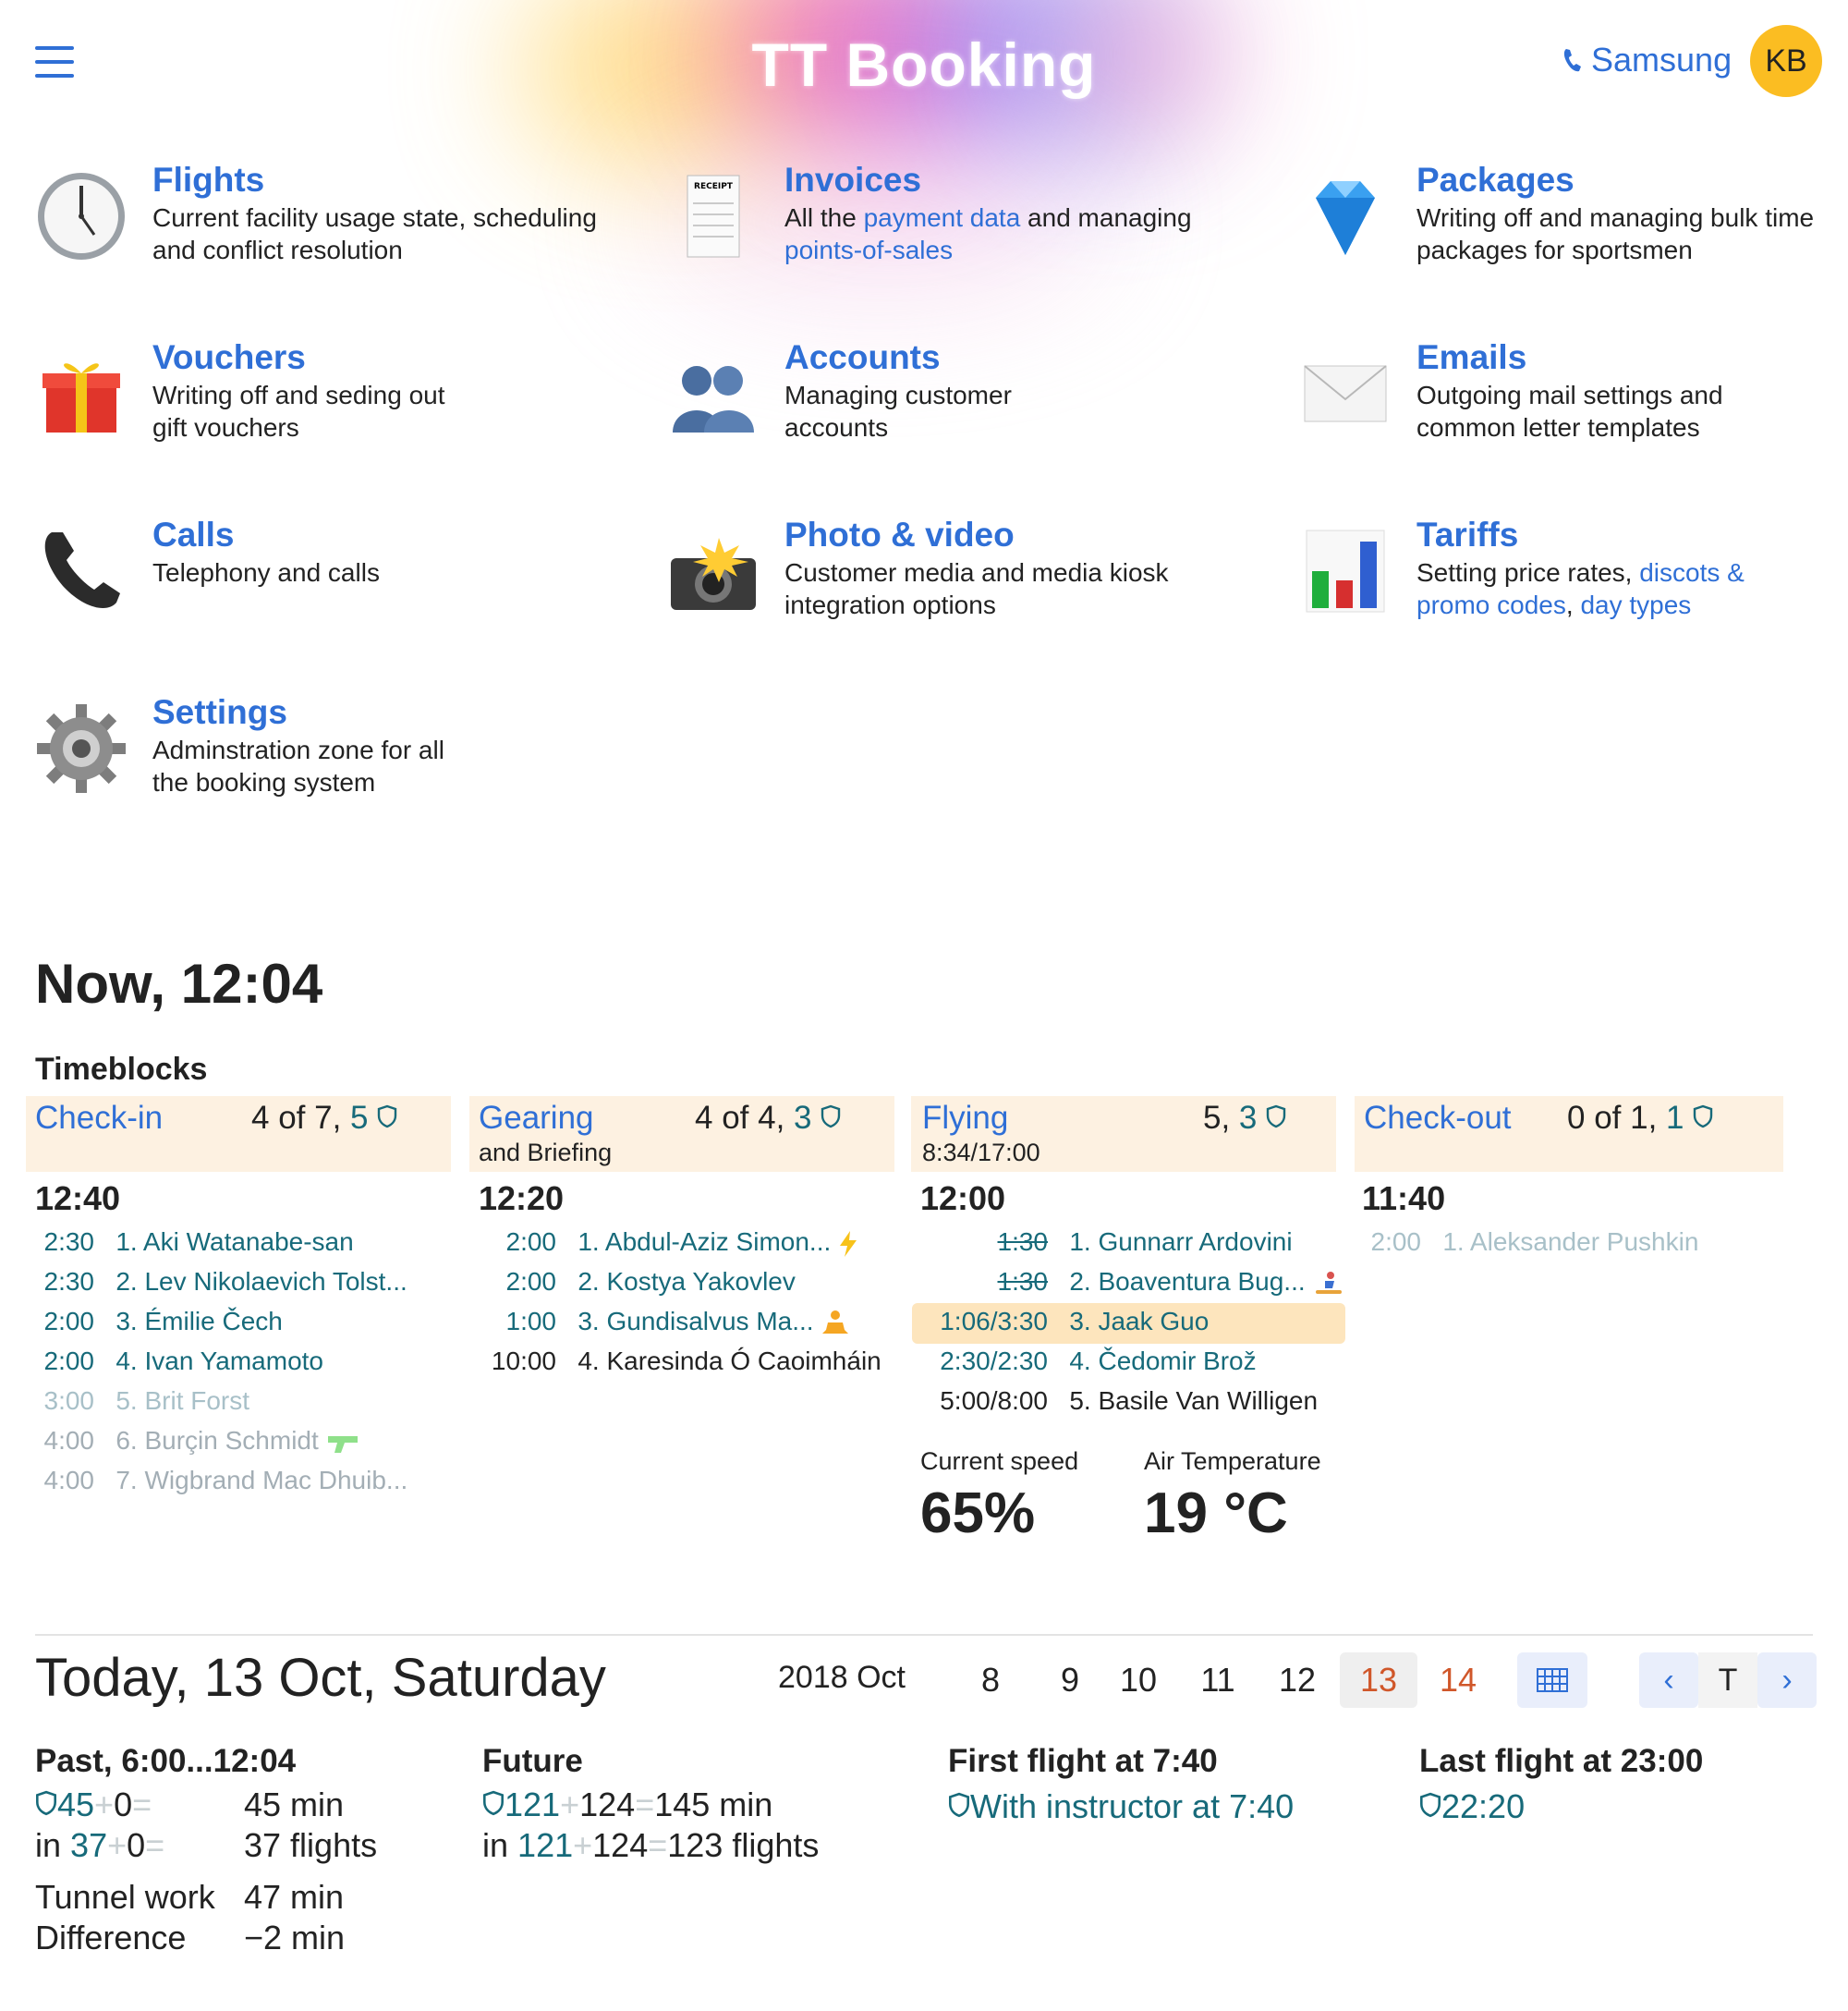 This screenshot has width=1848, height=2011. What do you see at coordinates (978, 1513) in the screenshot?
I see `speed-value: 65%` at bounding box center [978, 1513].